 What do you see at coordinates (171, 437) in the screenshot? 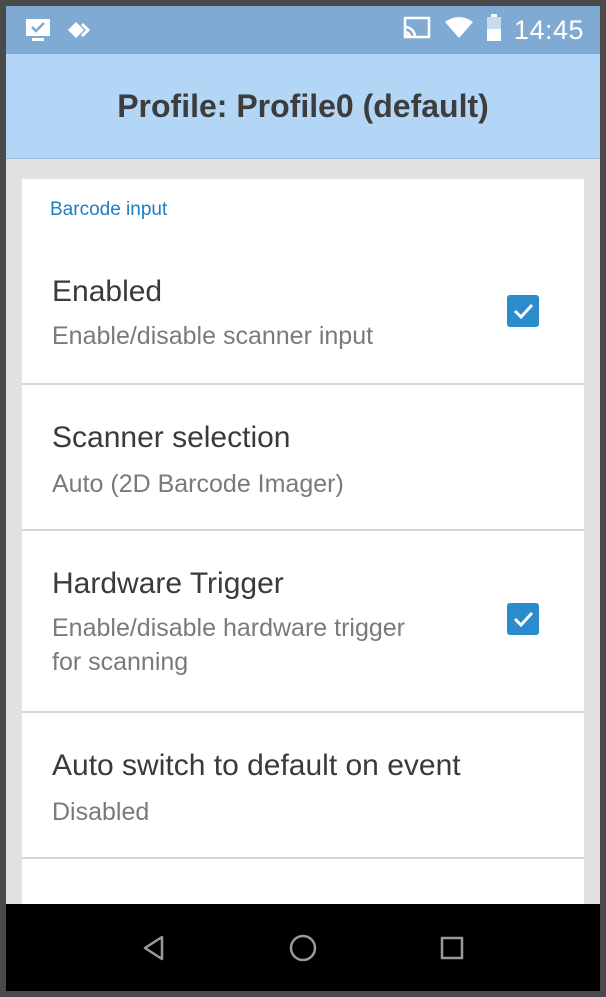
I see `setting-title: Scanner selection` at bounding box center [171, 437].